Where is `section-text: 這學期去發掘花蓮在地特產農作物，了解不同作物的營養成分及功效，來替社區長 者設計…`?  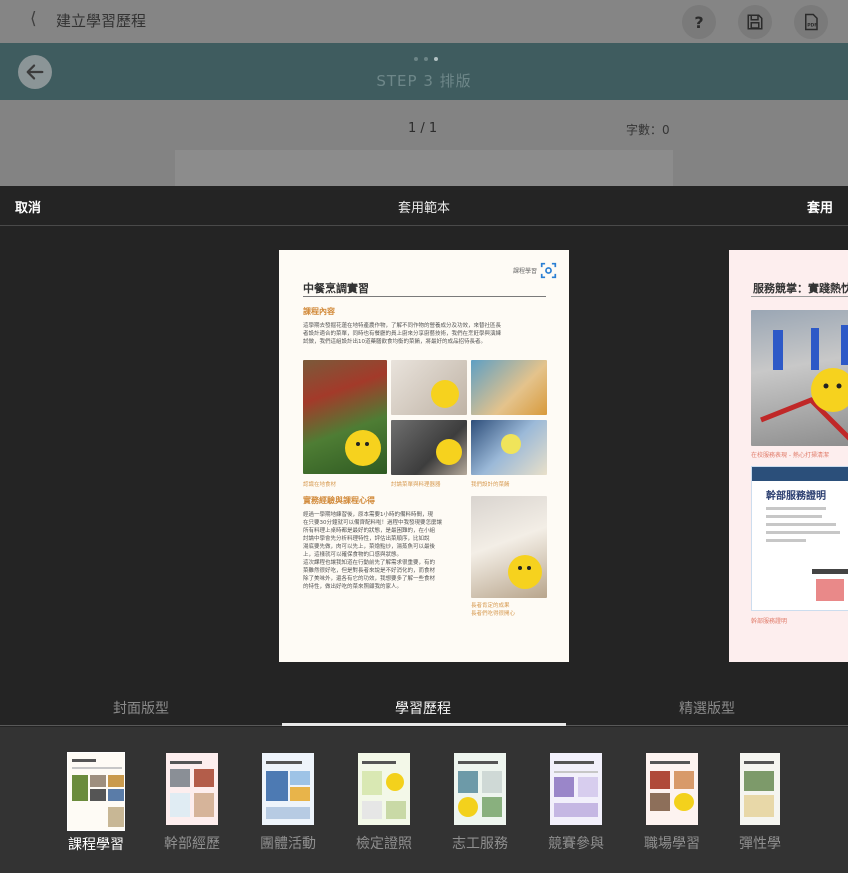 section-text: 這學期去發掘花蓮在地特產農作物，了解不同作物的營養成分及功效，來替社區長 者設計… is located at coordinates (402, 334).